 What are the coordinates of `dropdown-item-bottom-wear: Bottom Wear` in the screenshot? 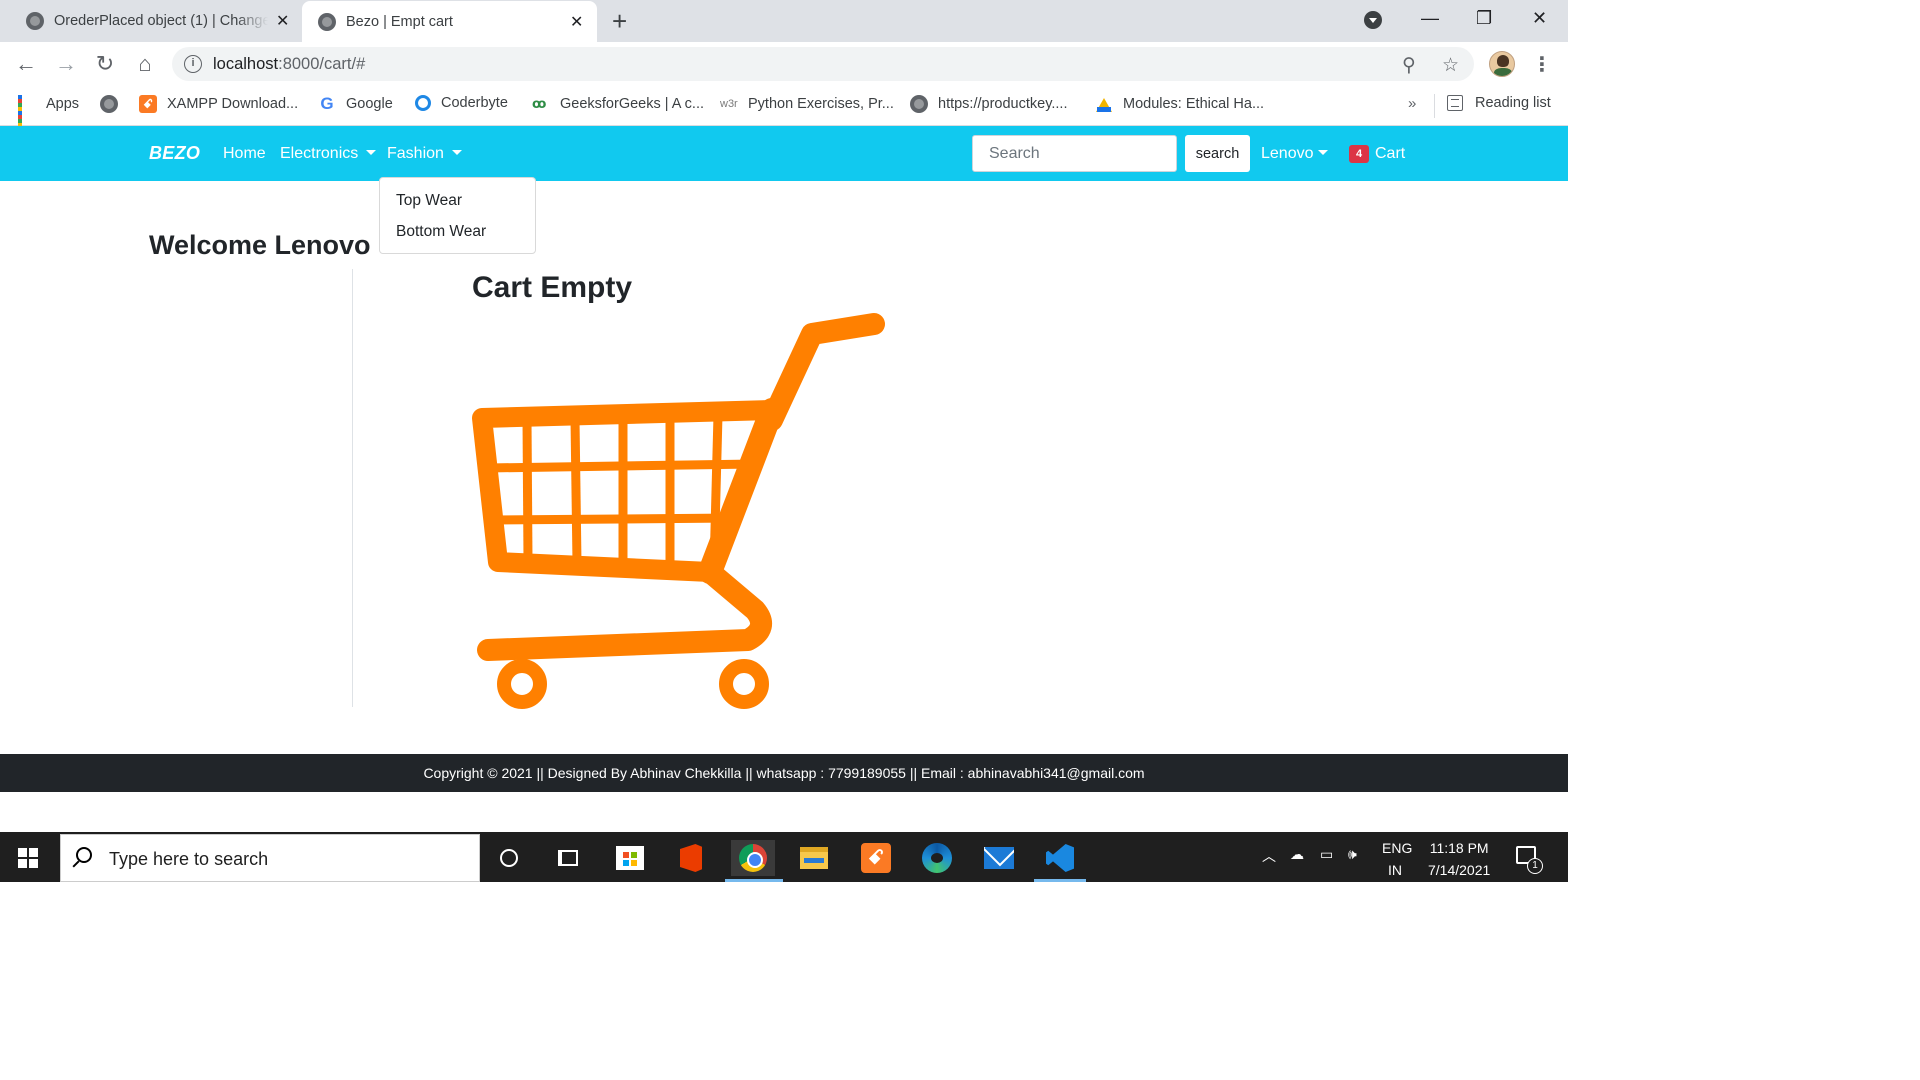 It's located at (441, 232).